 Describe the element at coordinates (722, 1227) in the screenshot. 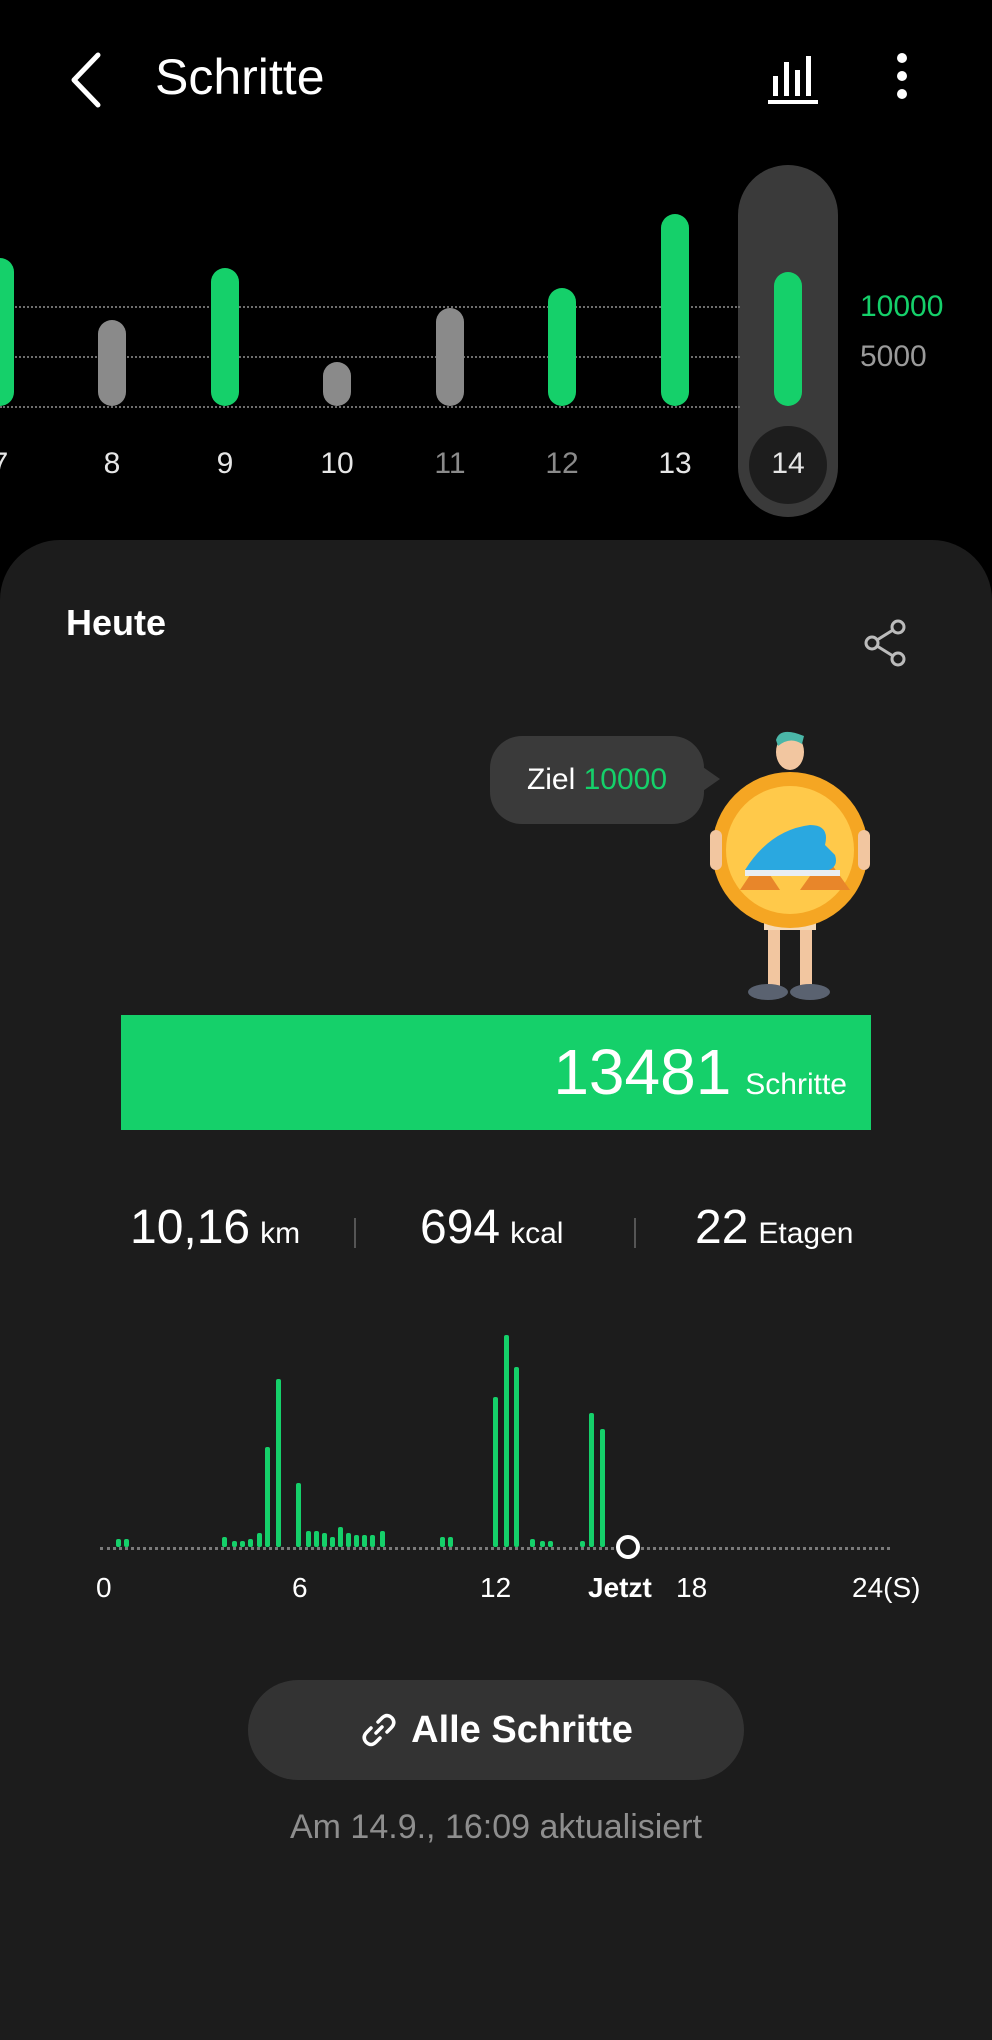

I see `floors-value: 22` at that location.